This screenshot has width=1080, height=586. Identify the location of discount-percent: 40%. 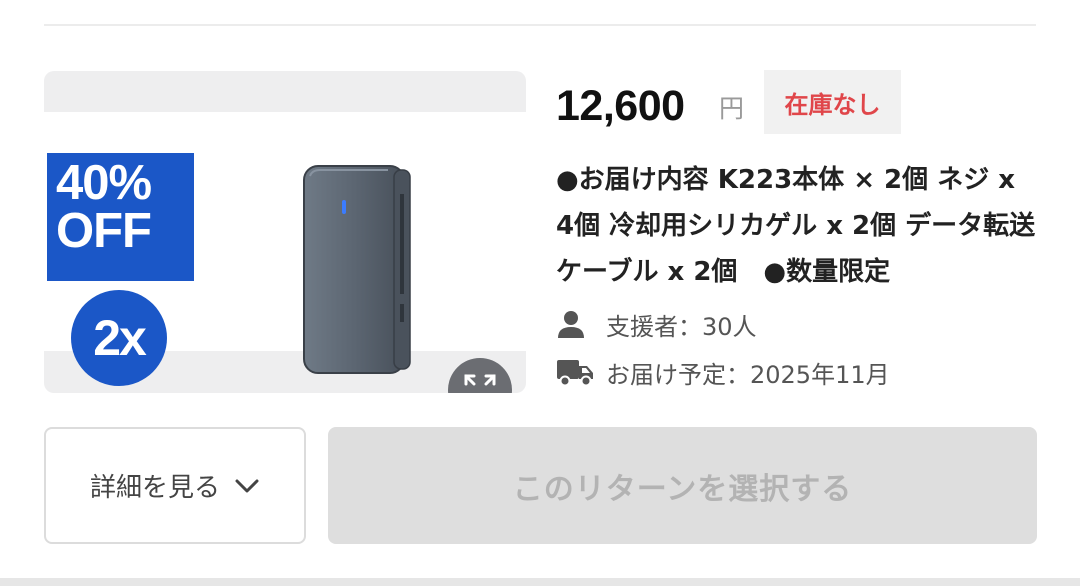
(104, 183).